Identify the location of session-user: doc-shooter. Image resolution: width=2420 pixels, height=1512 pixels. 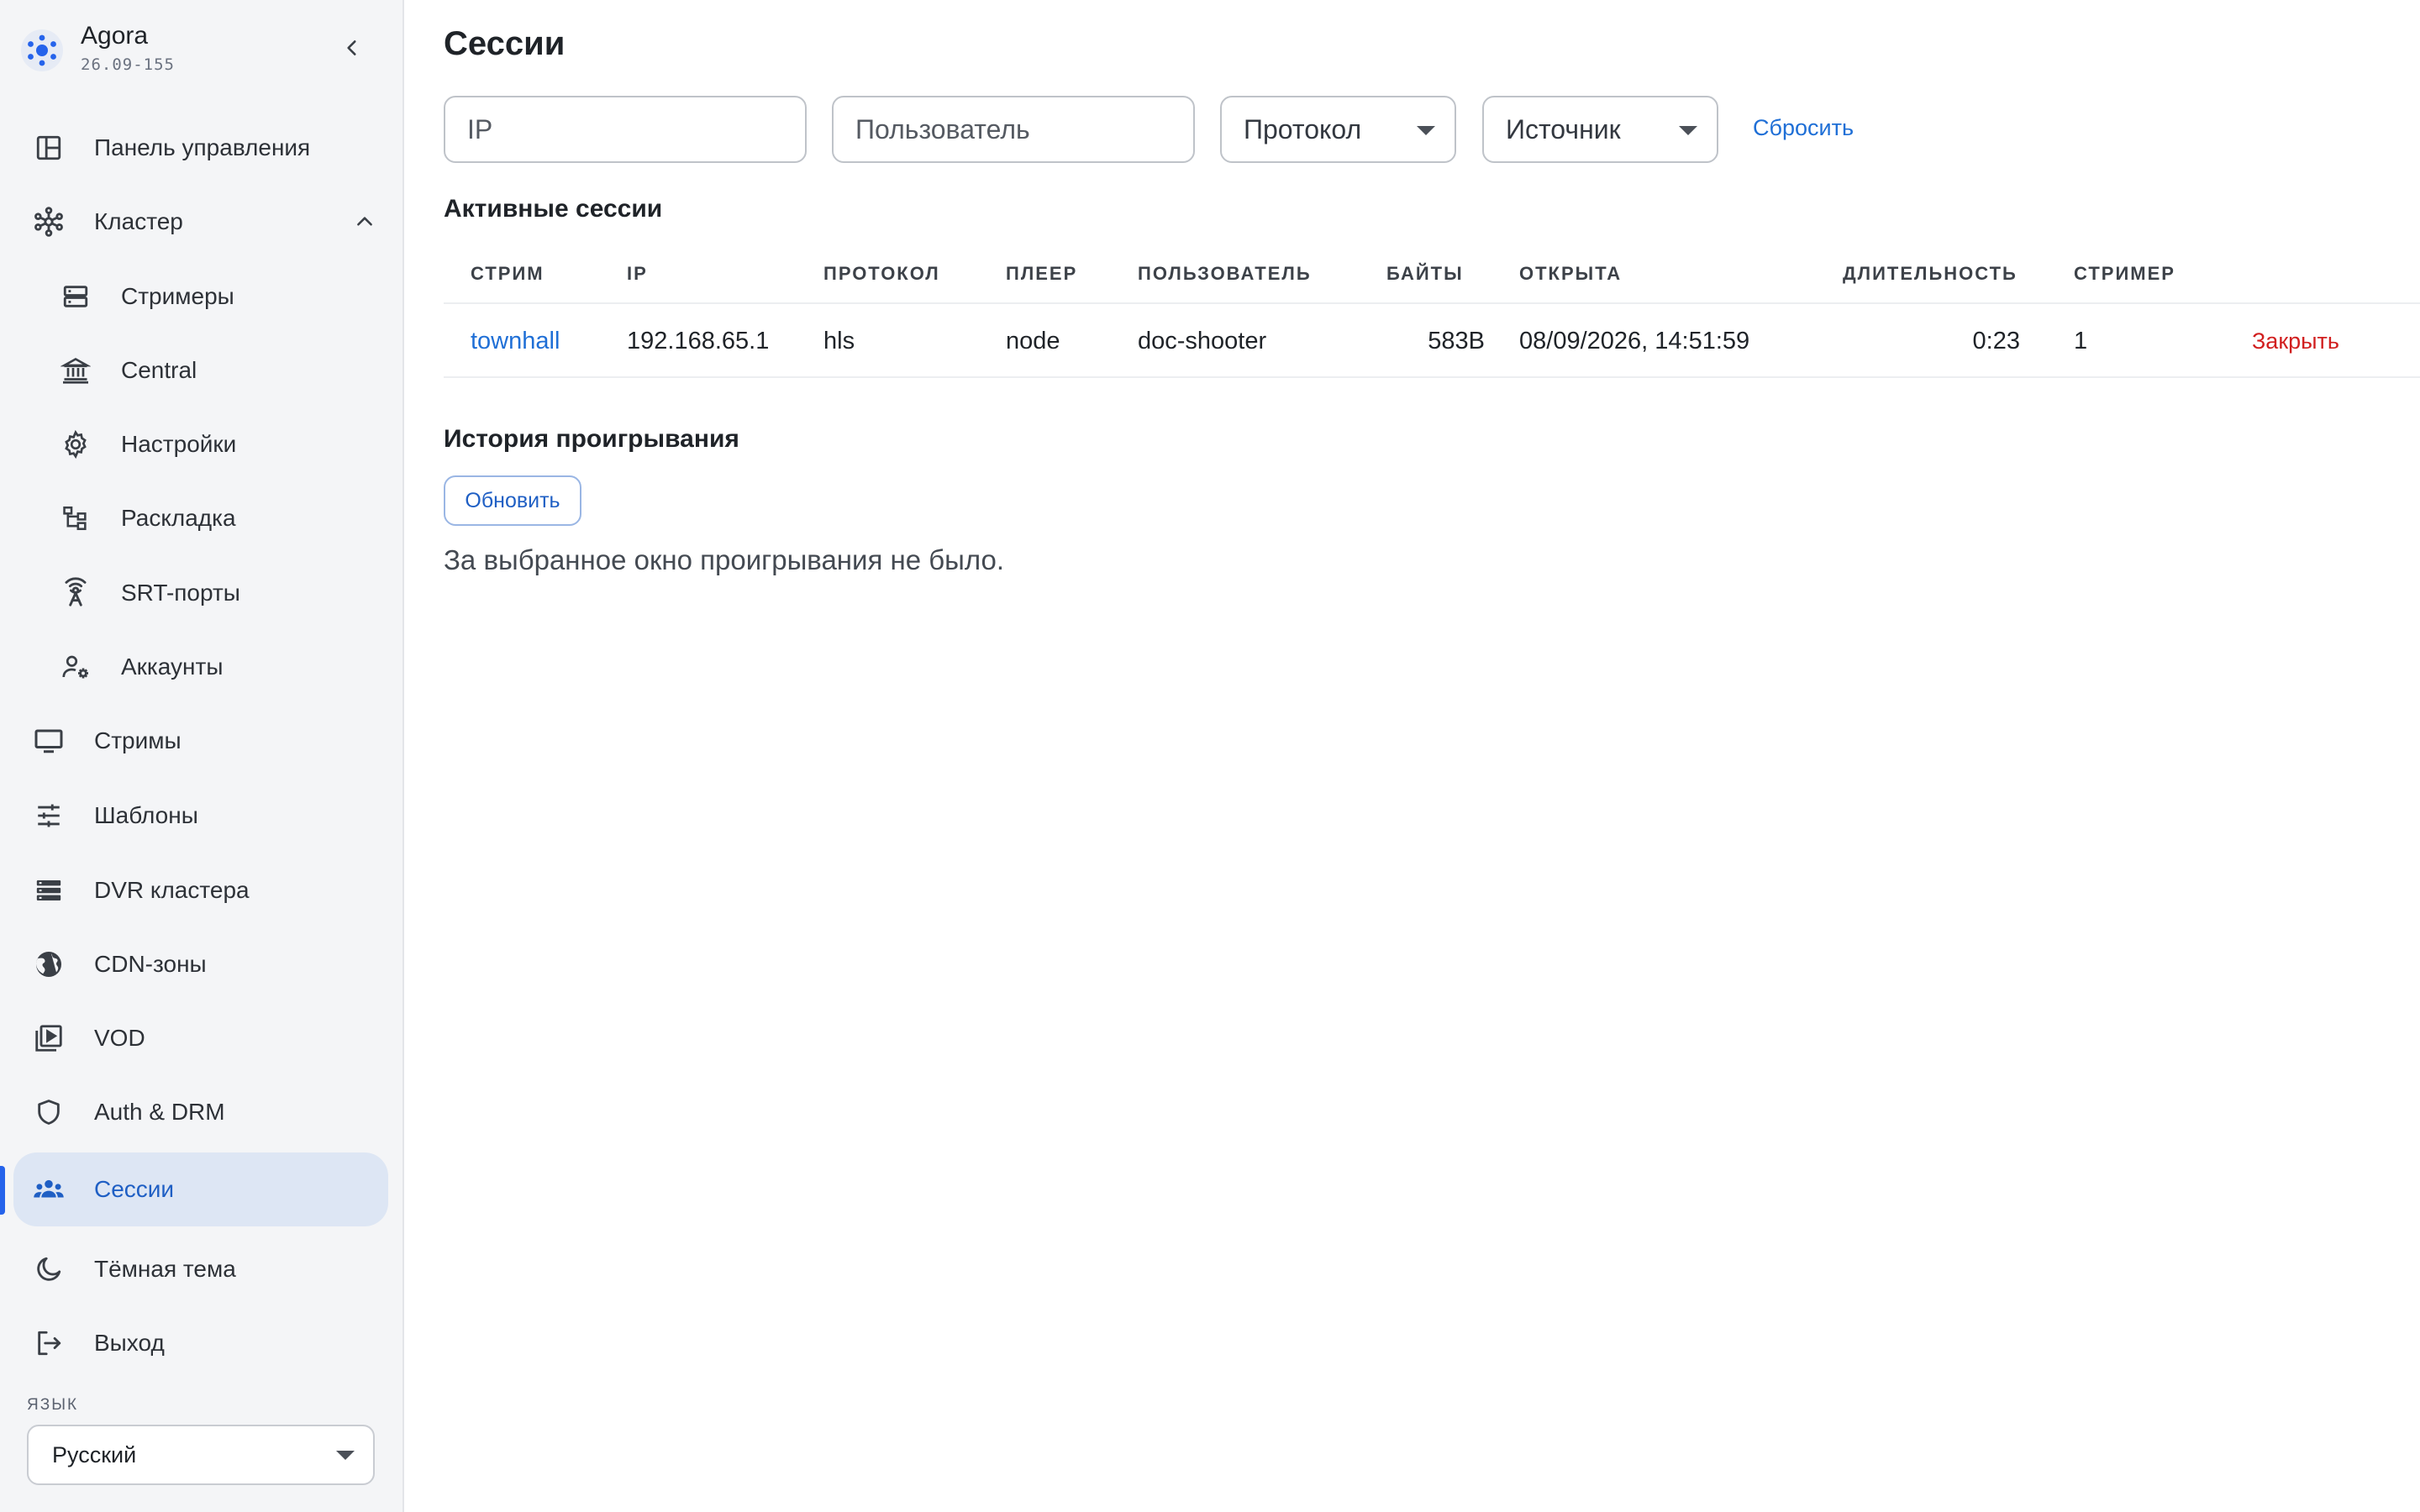
(1202, 341).